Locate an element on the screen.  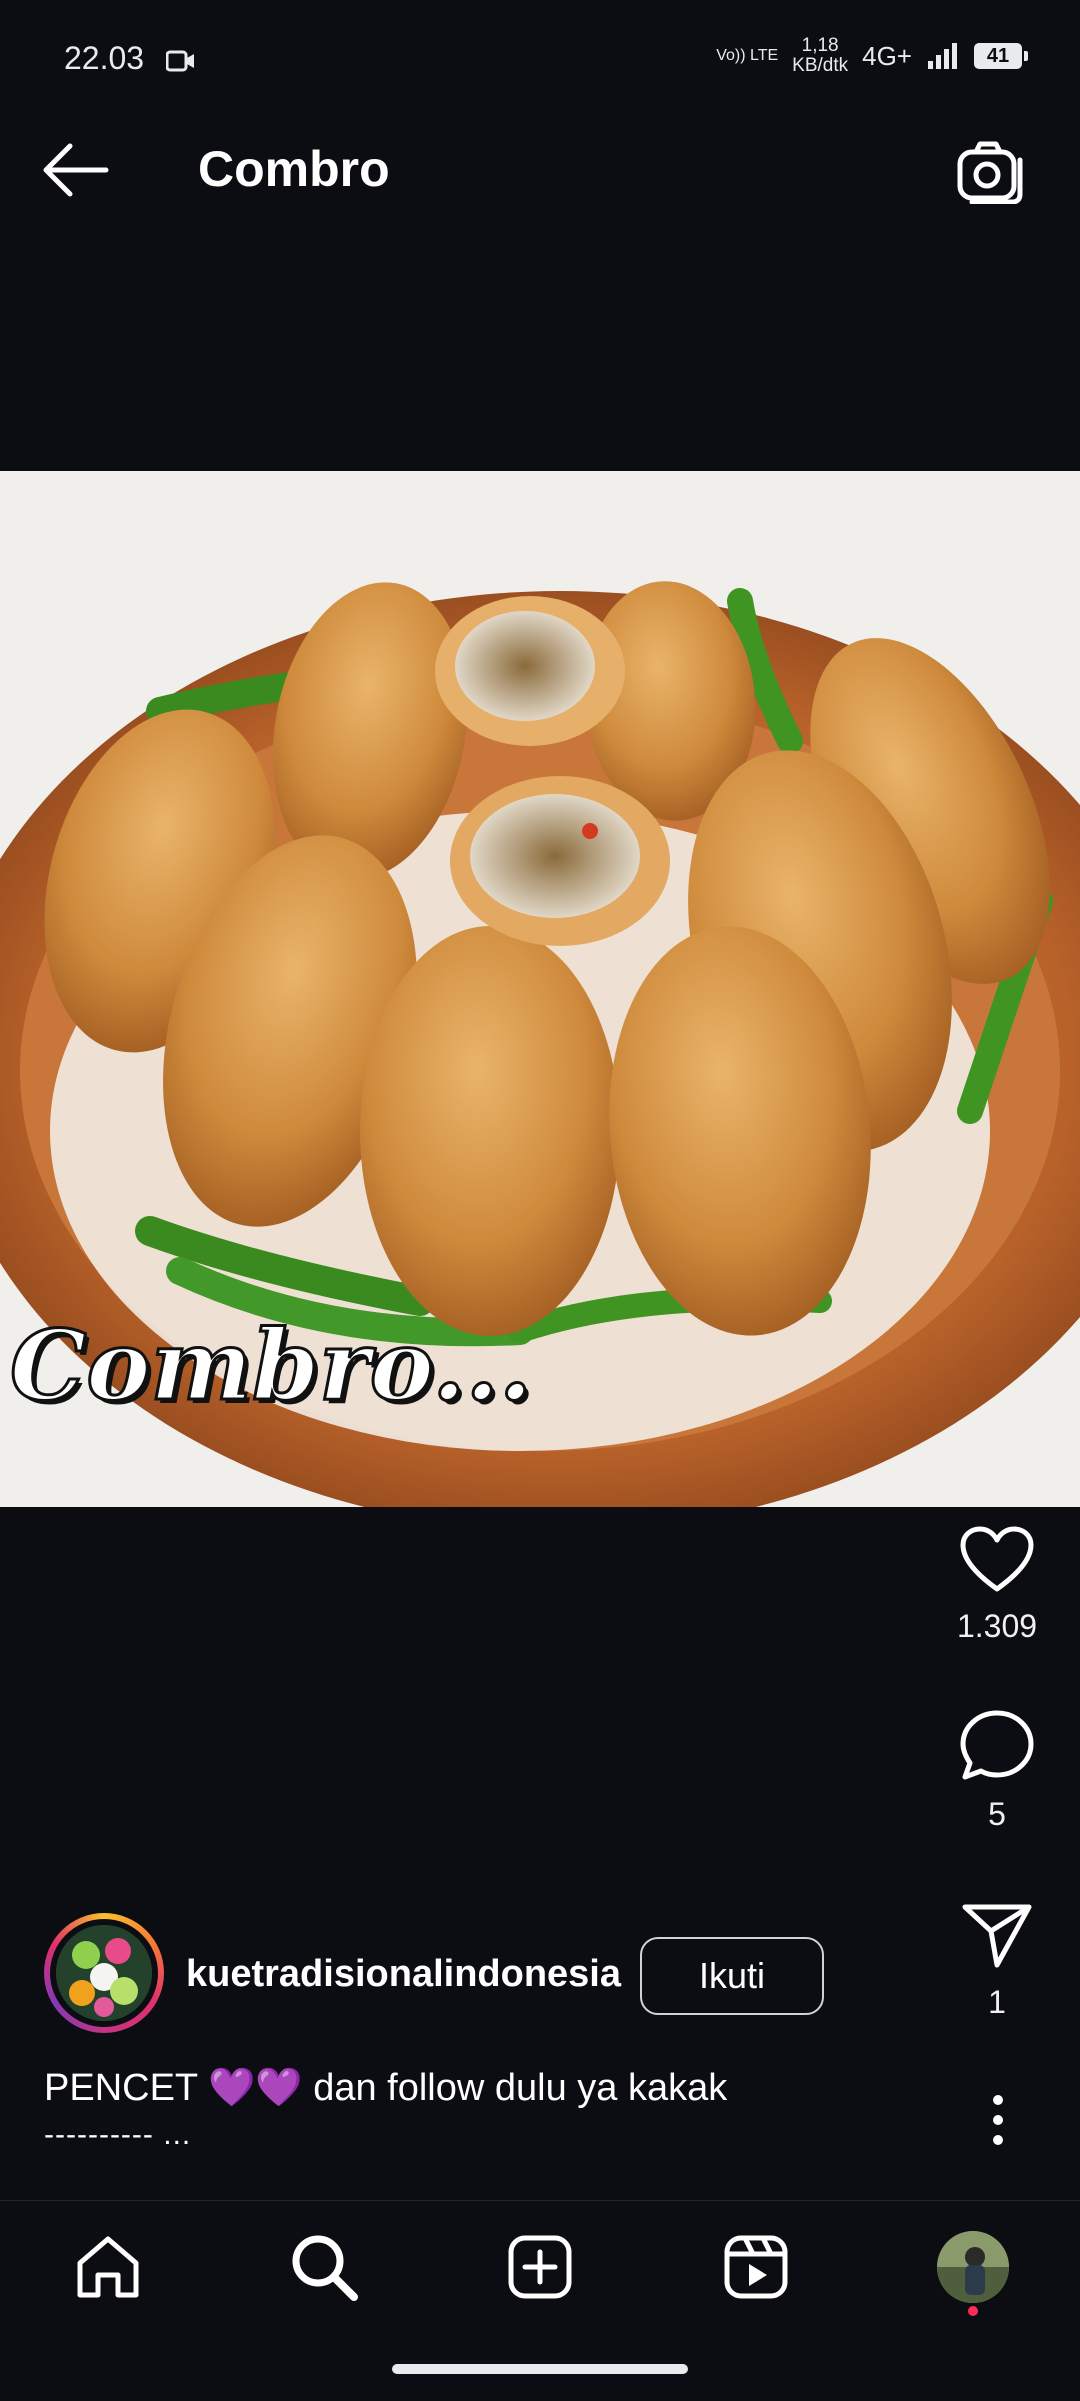
avatar-image is located at coordinates (104, 1973).